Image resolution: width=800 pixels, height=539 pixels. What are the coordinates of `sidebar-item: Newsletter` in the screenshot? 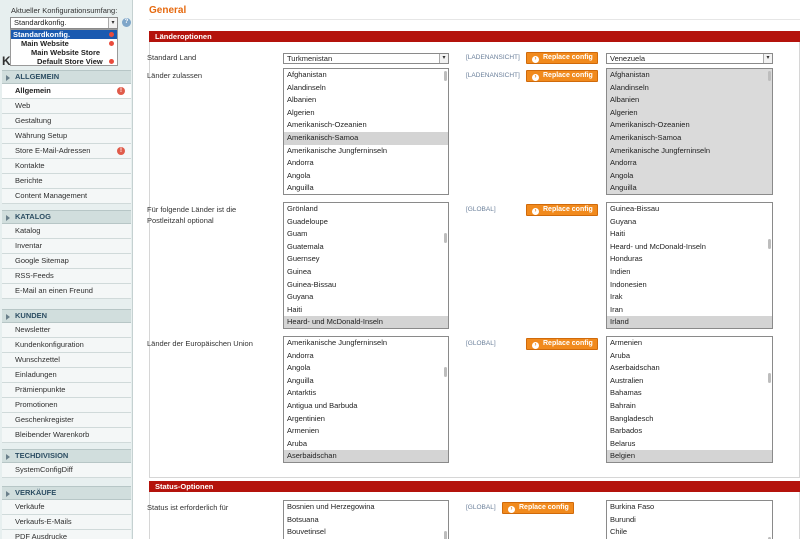 It's located at (66, 330).